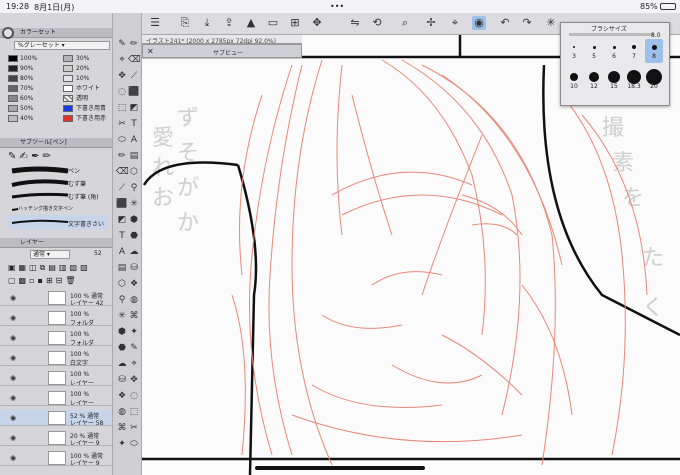  What do you see at coordinates (222, 40) in the screenshot?
I see `document-tab: イラスト241* (2000 x 2785px 72dpi 92.0%)` at bounding box center [222, 40].